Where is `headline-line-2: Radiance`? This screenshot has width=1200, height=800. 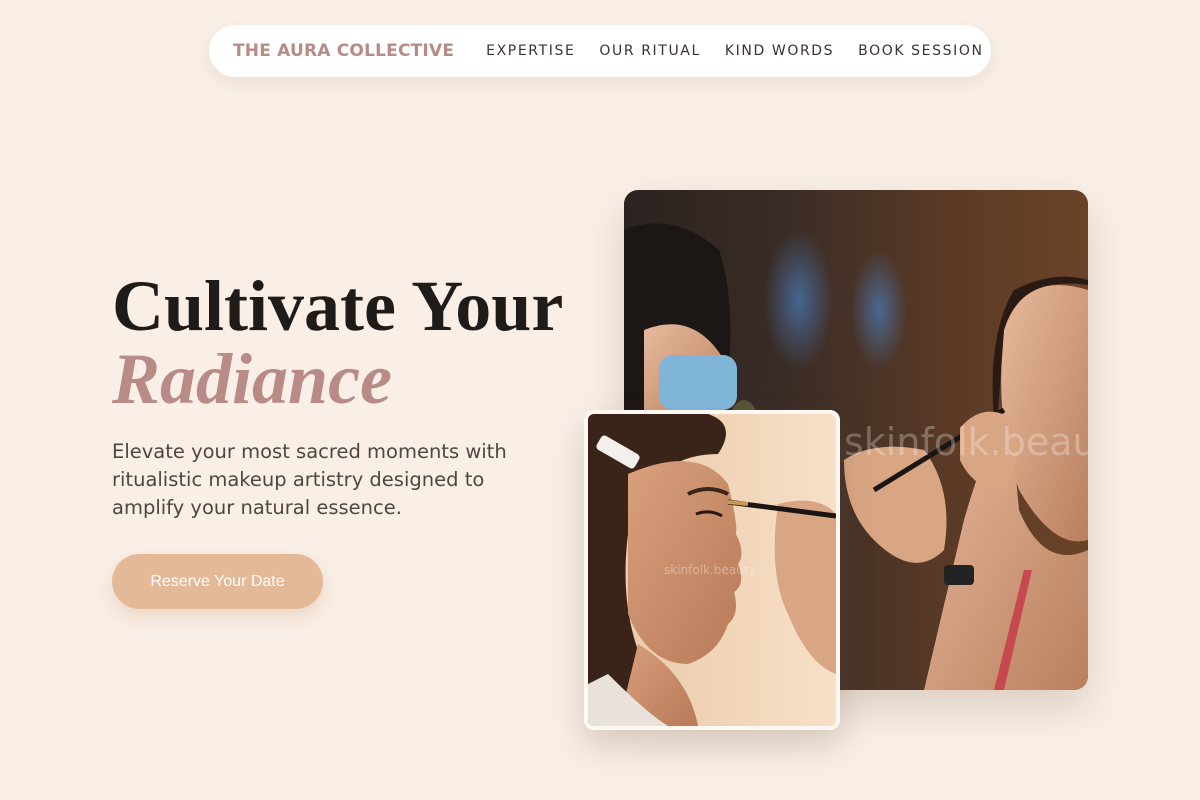
headline-line-2: Radiance is located at coordinates (252, 379).